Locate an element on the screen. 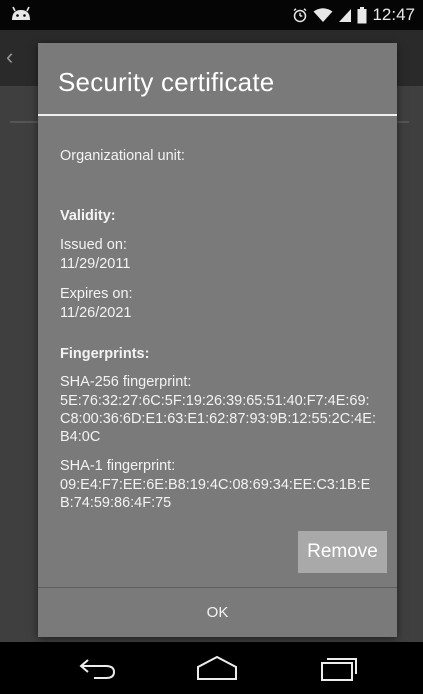 The height and width of the screenshot is (694, 423). issued-on-value: 11/29/2011 is located at coordinates (95, 264).